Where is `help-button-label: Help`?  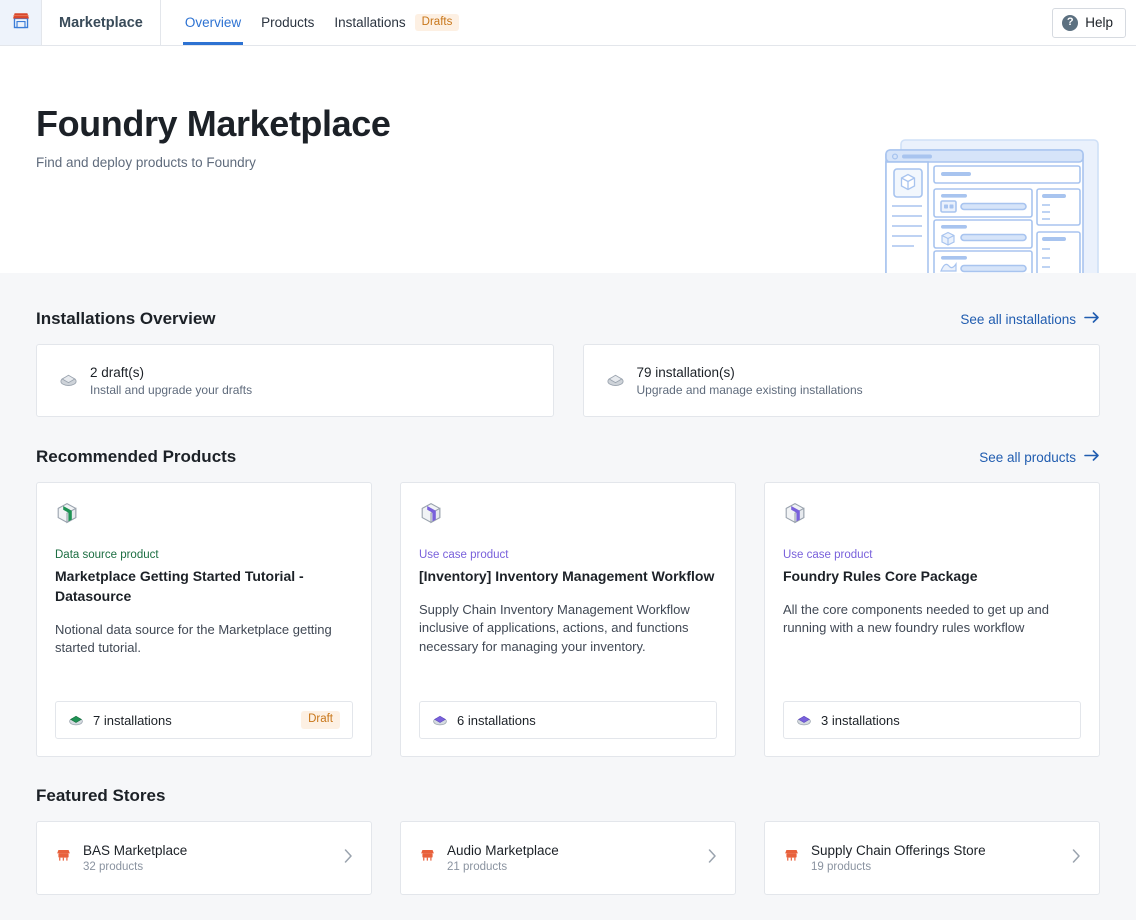 help-button-label: Help is located at coordinates (1099, 22).